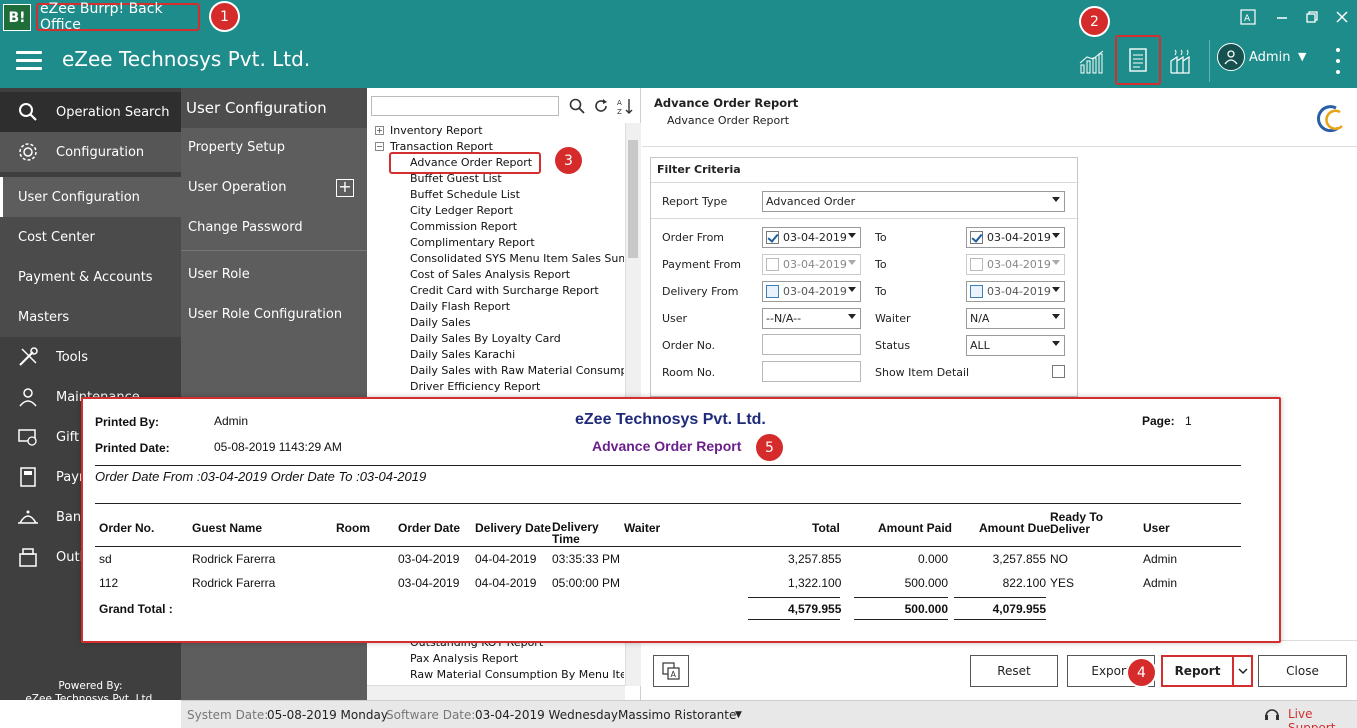 The image size is (1357, 728). What do you see at coordinates (1015, 318) in the screenshot?
I see `waiter-select: N/A` at bounding box center [1015, 318].